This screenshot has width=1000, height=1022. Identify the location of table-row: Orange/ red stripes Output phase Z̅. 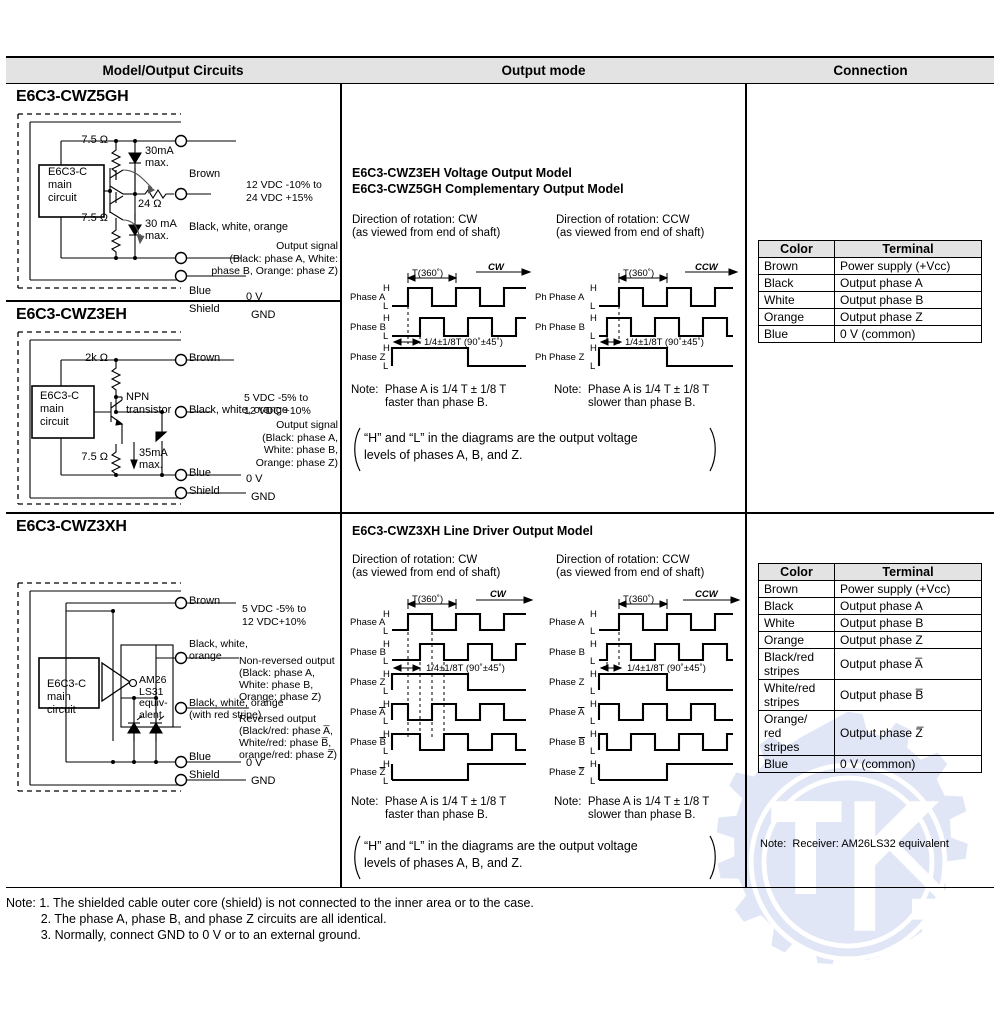
(870, 733).